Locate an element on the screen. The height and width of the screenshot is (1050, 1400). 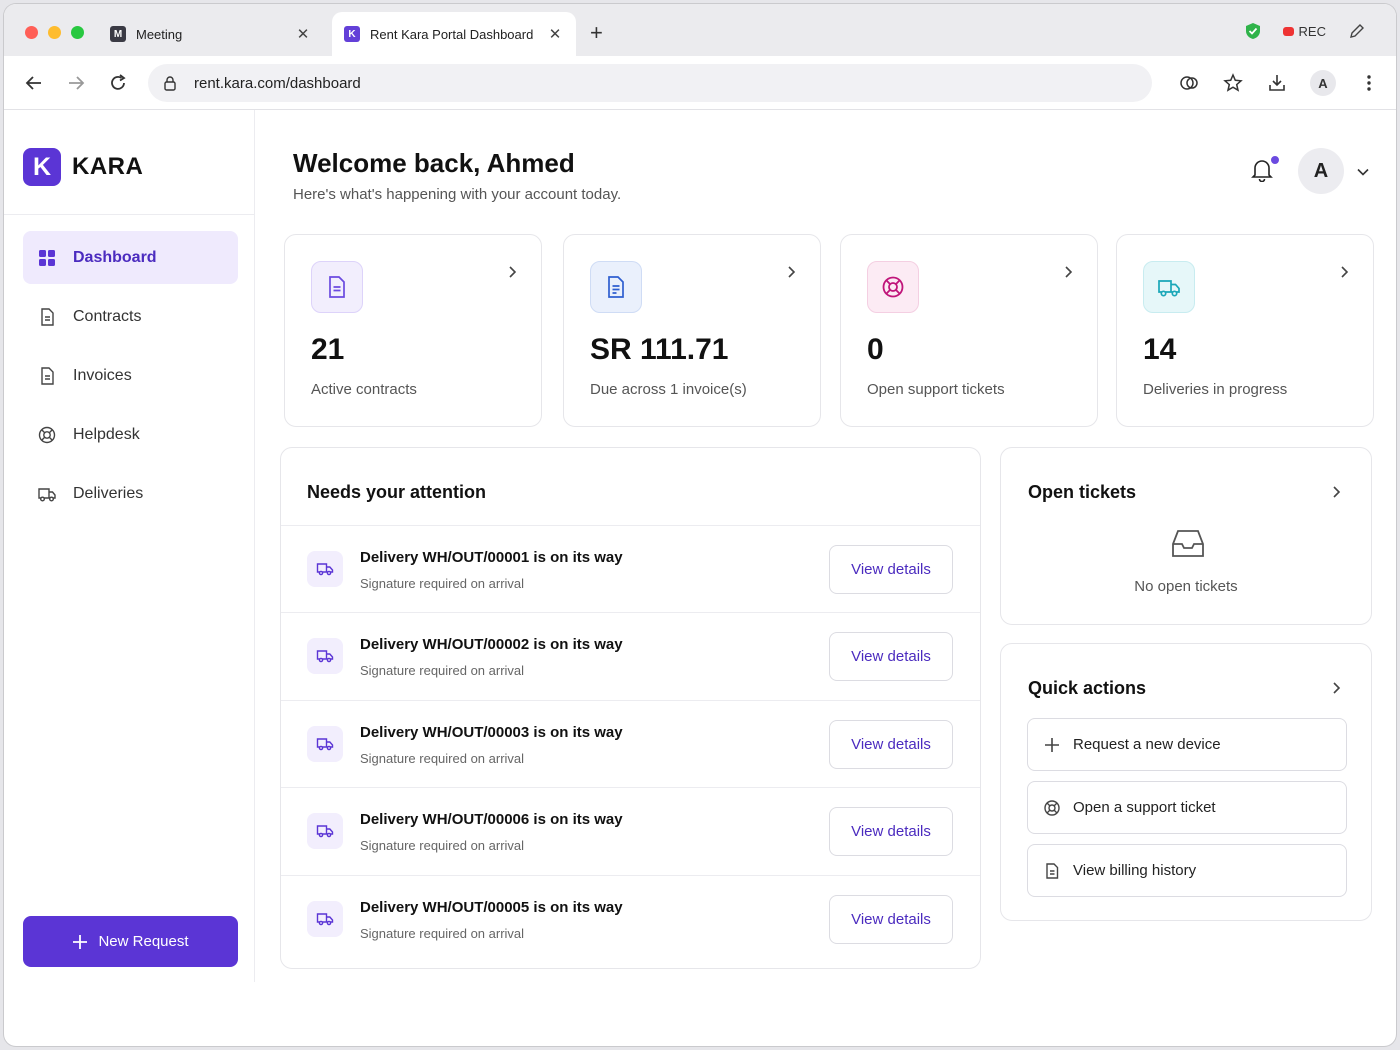
sidebar-item-helpdesk: Helpdesk is located at coordinates (130, 434).